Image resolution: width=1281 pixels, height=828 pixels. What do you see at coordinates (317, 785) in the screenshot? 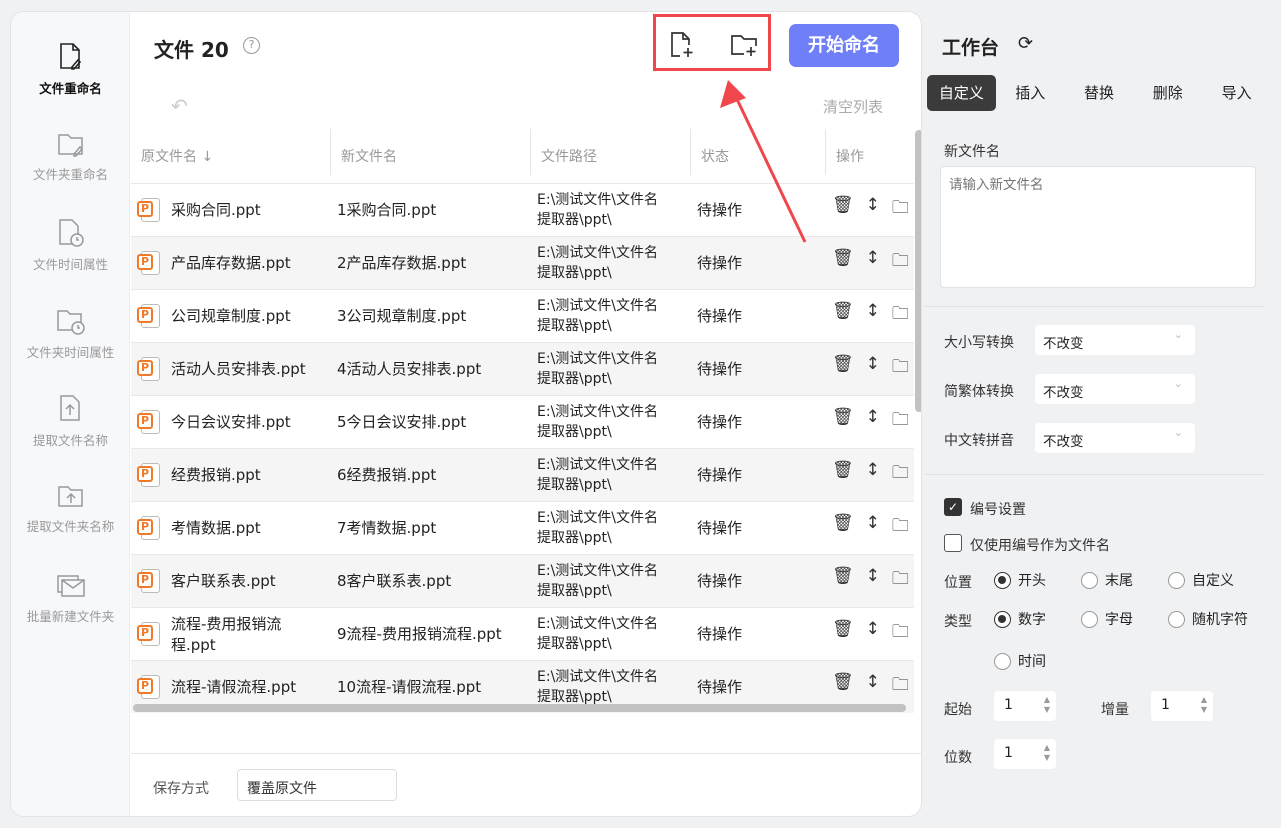
I see `save-mode-select: 覆盖原文件` at bounding box center [317, 785].